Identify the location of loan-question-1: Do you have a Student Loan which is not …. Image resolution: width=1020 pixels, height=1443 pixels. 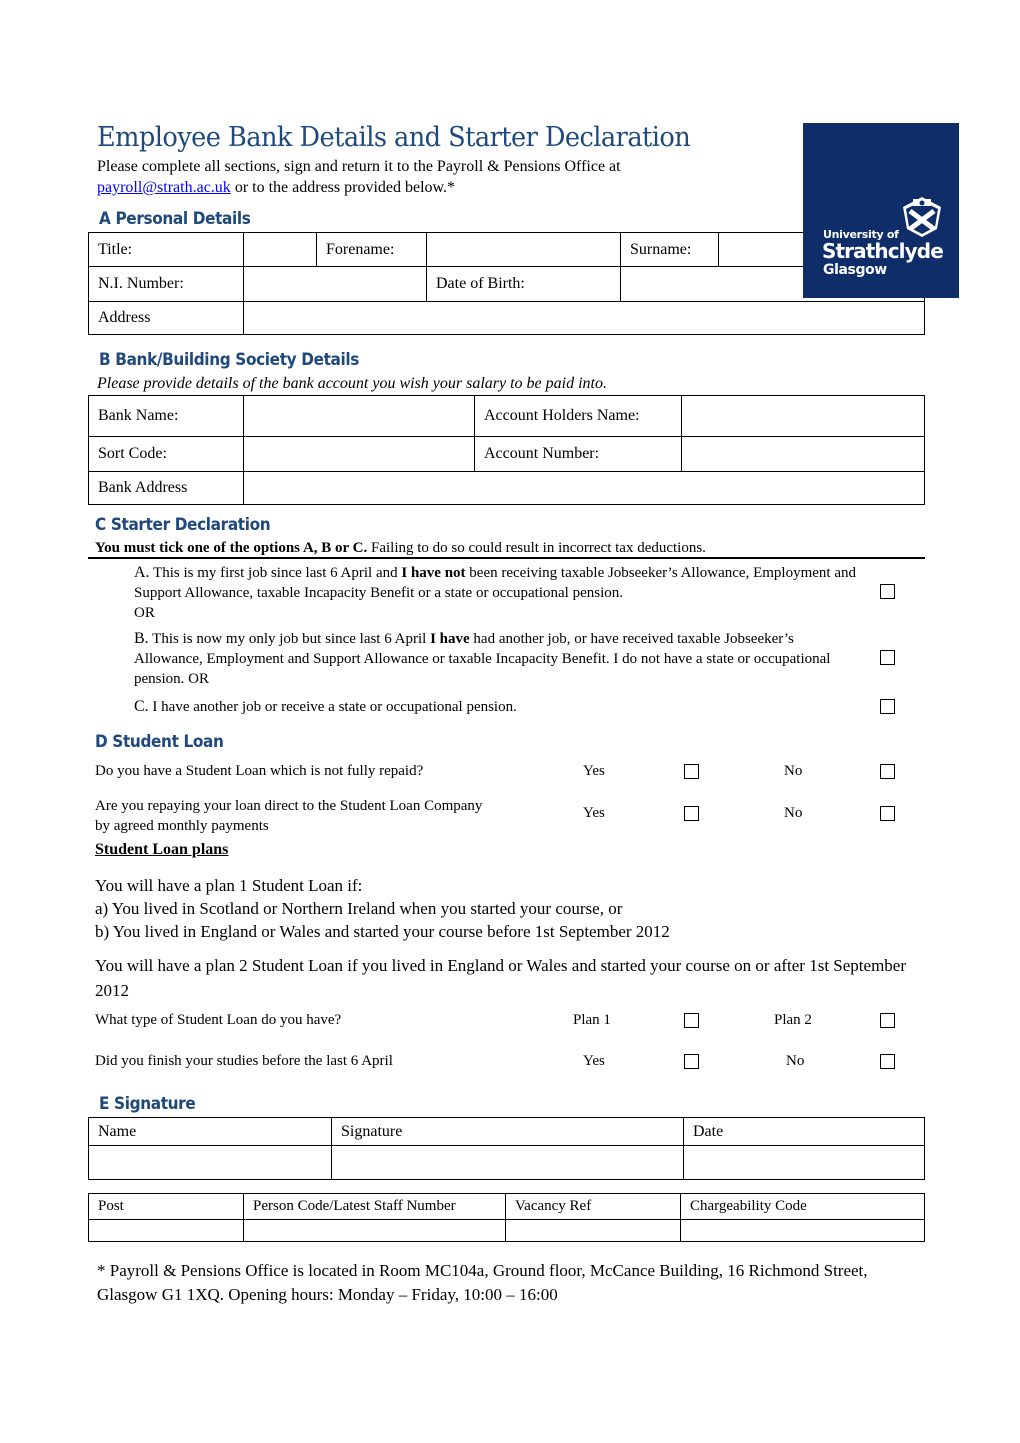
(259, 771).